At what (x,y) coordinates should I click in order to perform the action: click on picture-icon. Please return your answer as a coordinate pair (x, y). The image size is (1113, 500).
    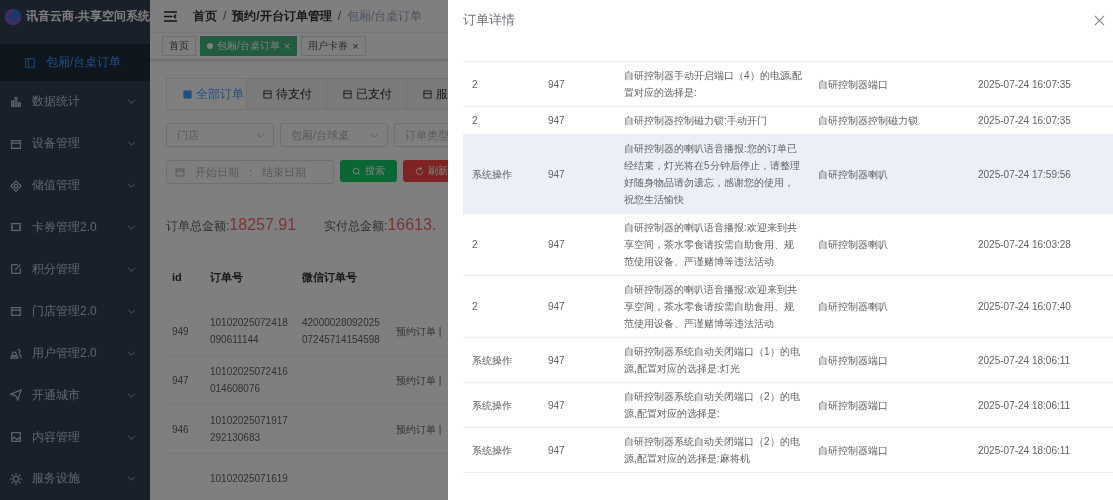
    Looking at the image, I should click on (16, 437).